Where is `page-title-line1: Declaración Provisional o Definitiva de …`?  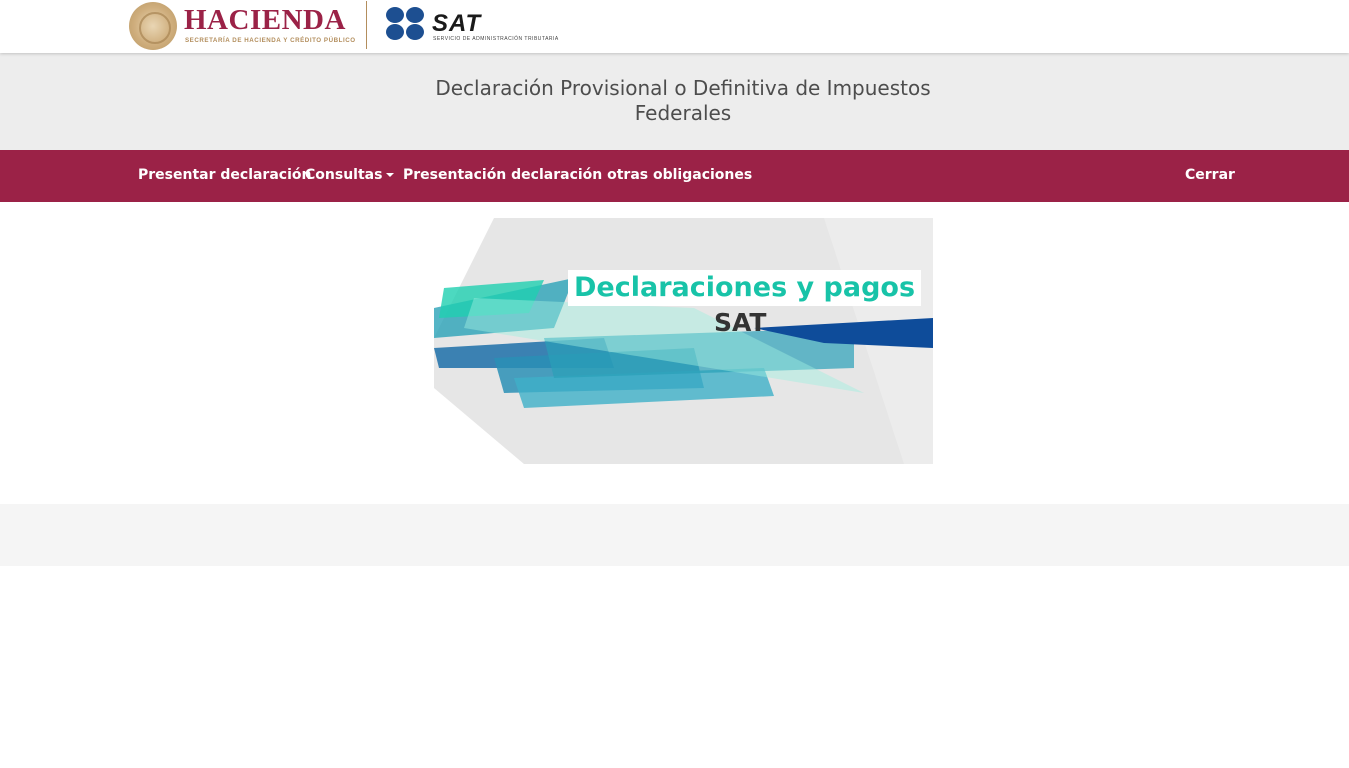
page-title-line1: Declaración Provisional o Definitiva de … is located at coordinates (683, 88).